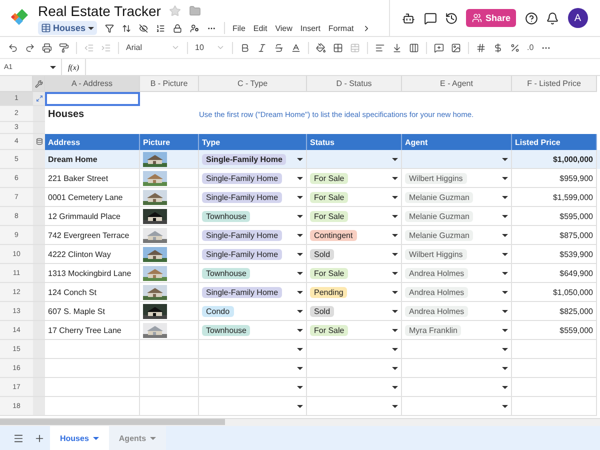 The image size is (600, 450). I want to click on lock-icon, so click(177, 28).